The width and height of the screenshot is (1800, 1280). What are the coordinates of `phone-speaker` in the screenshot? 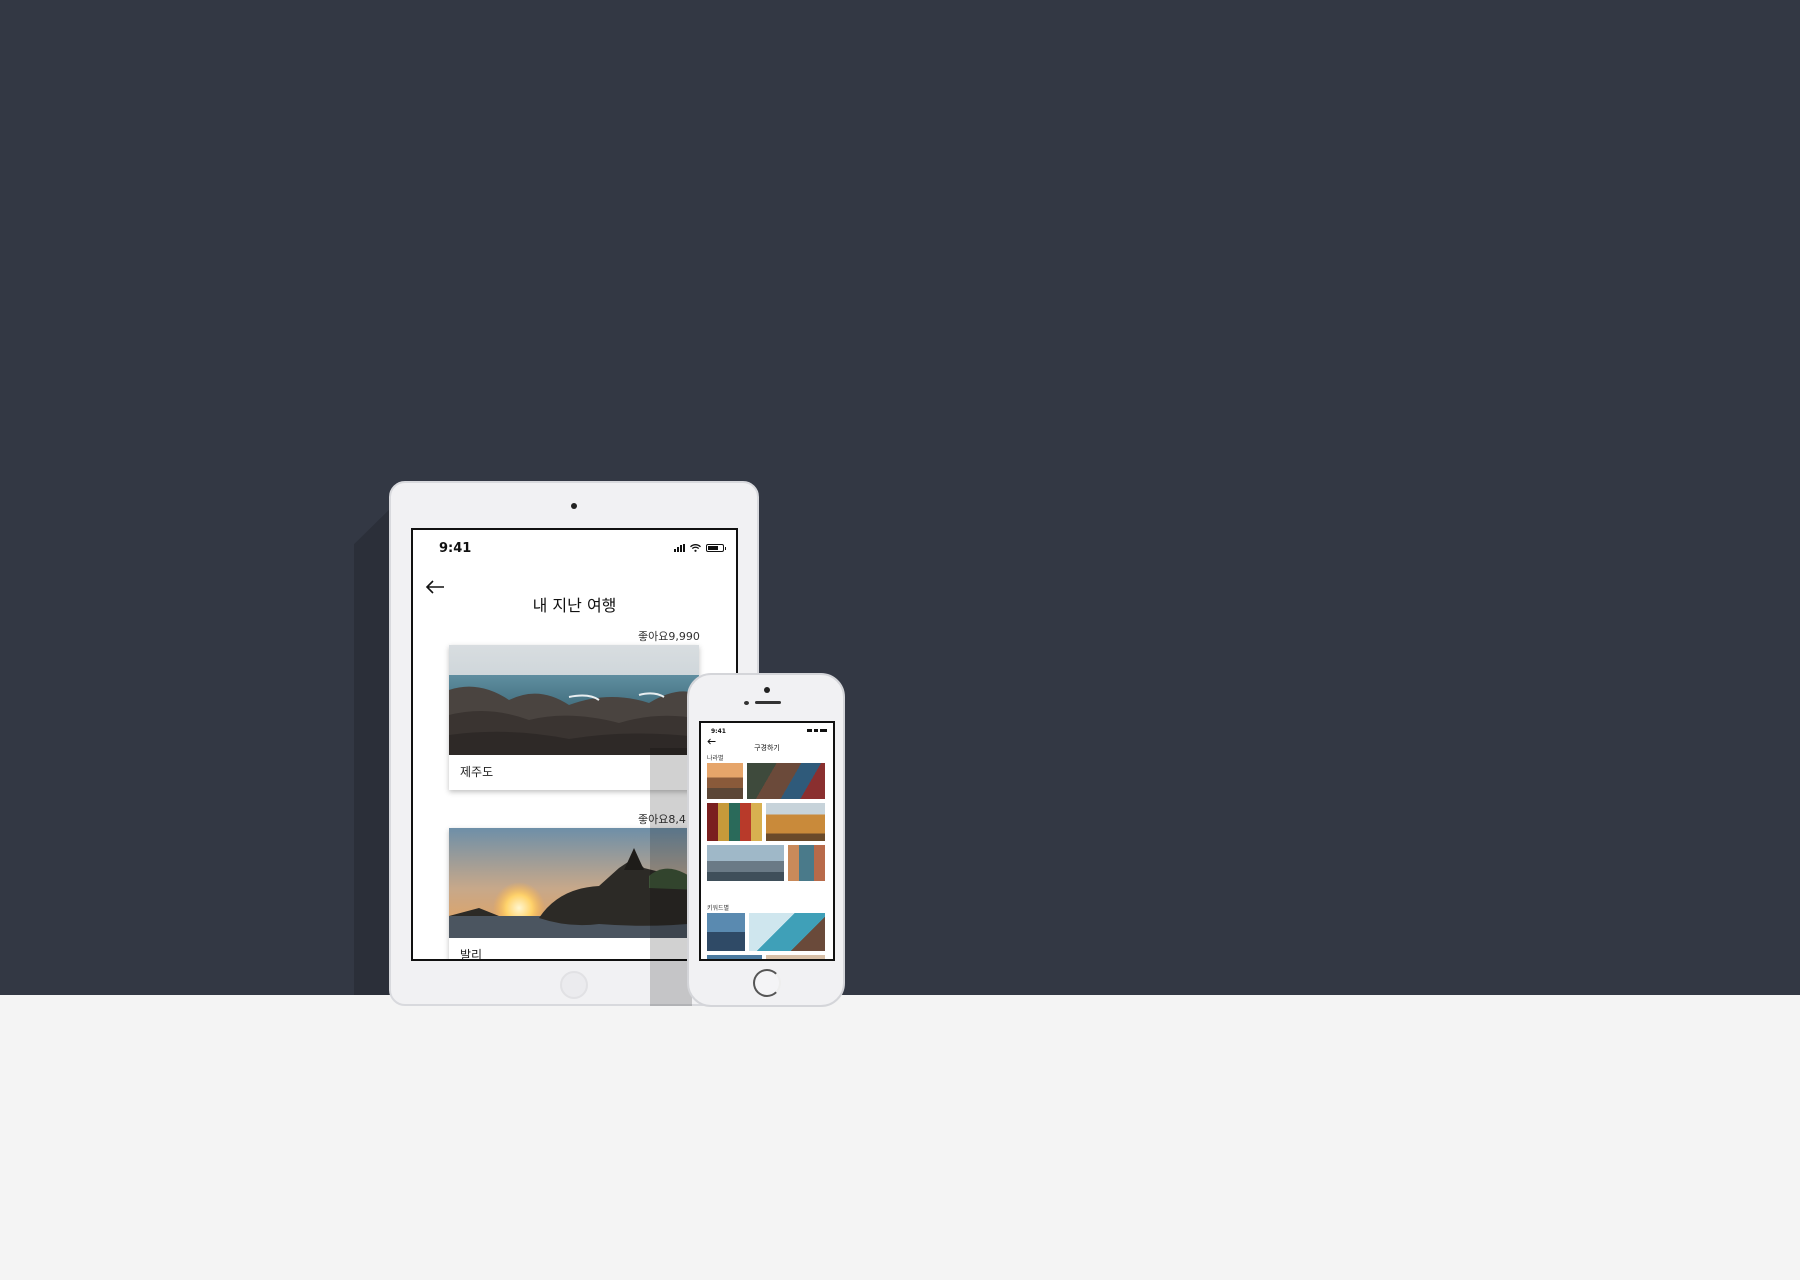 It's located at (768, 702).